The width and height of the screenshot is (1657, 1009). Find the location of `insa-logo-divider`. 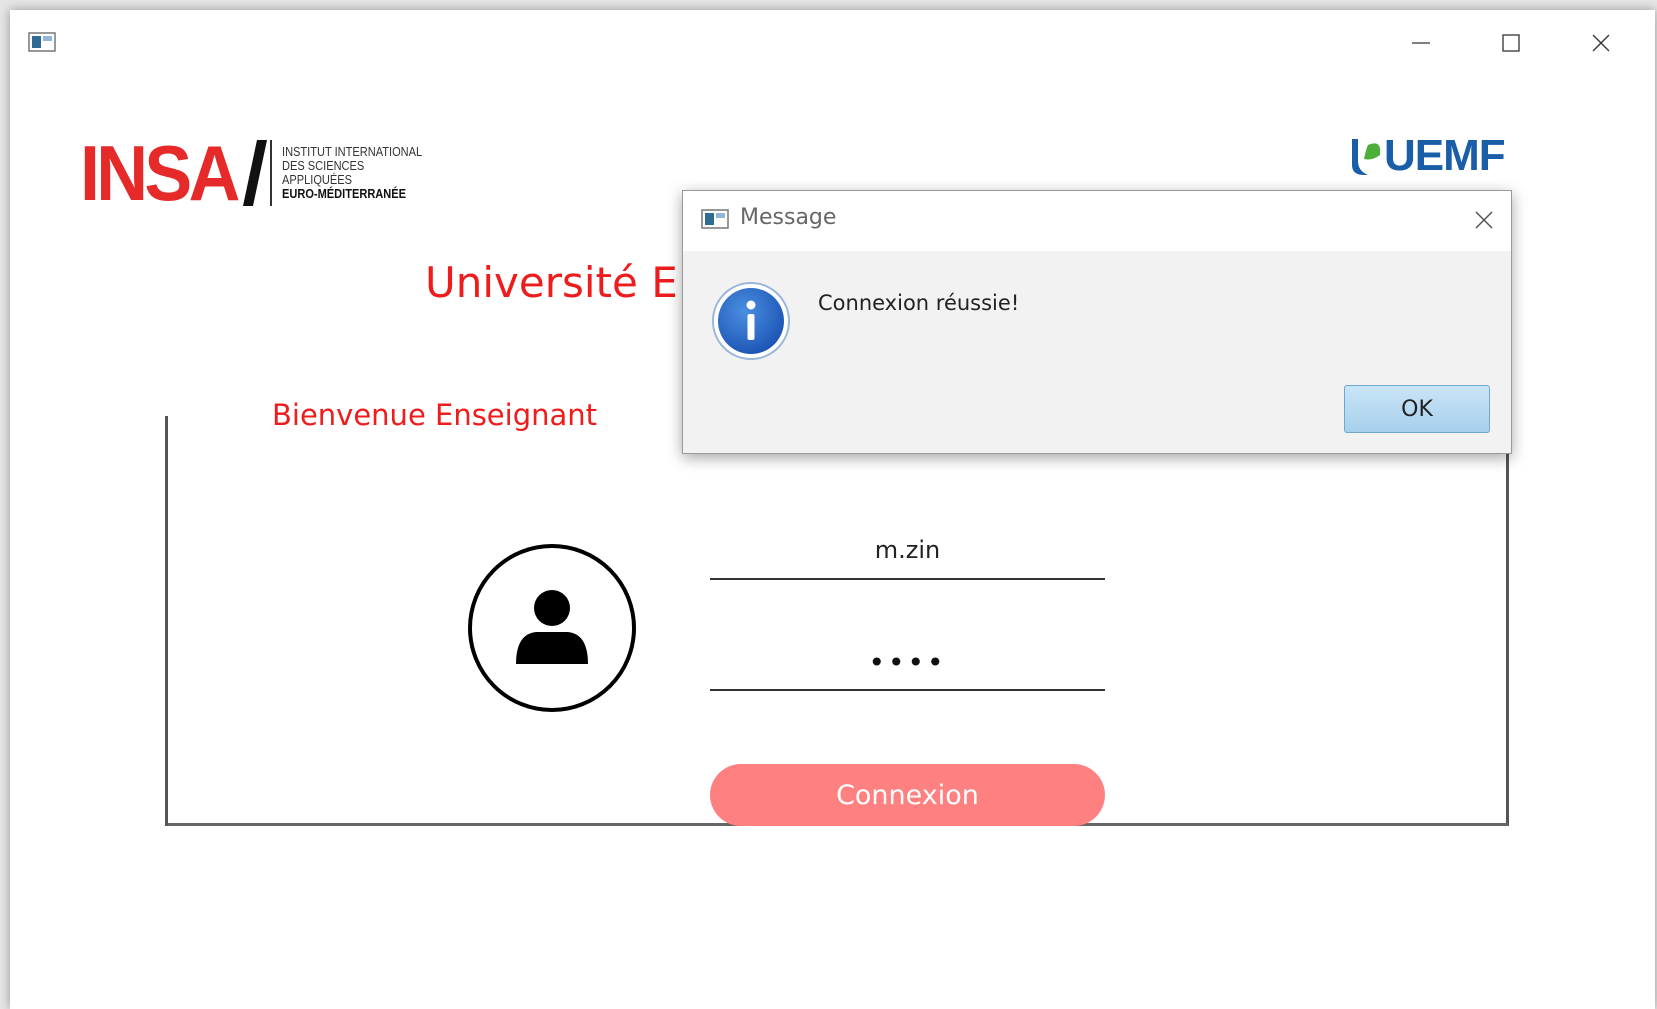

insa-logo-divider is located at coordinates (271, 173).